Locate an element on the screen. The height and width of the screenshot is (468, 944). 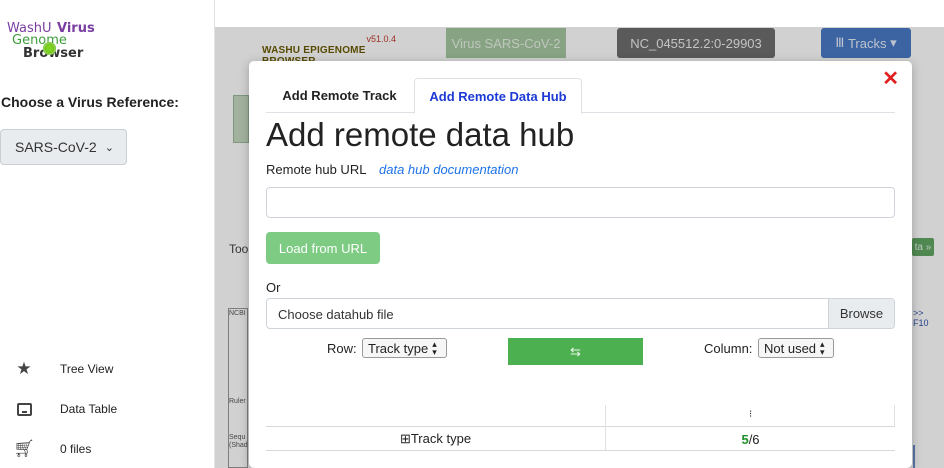
page-title: Add remote data hub is located at coordinates (420, 134).